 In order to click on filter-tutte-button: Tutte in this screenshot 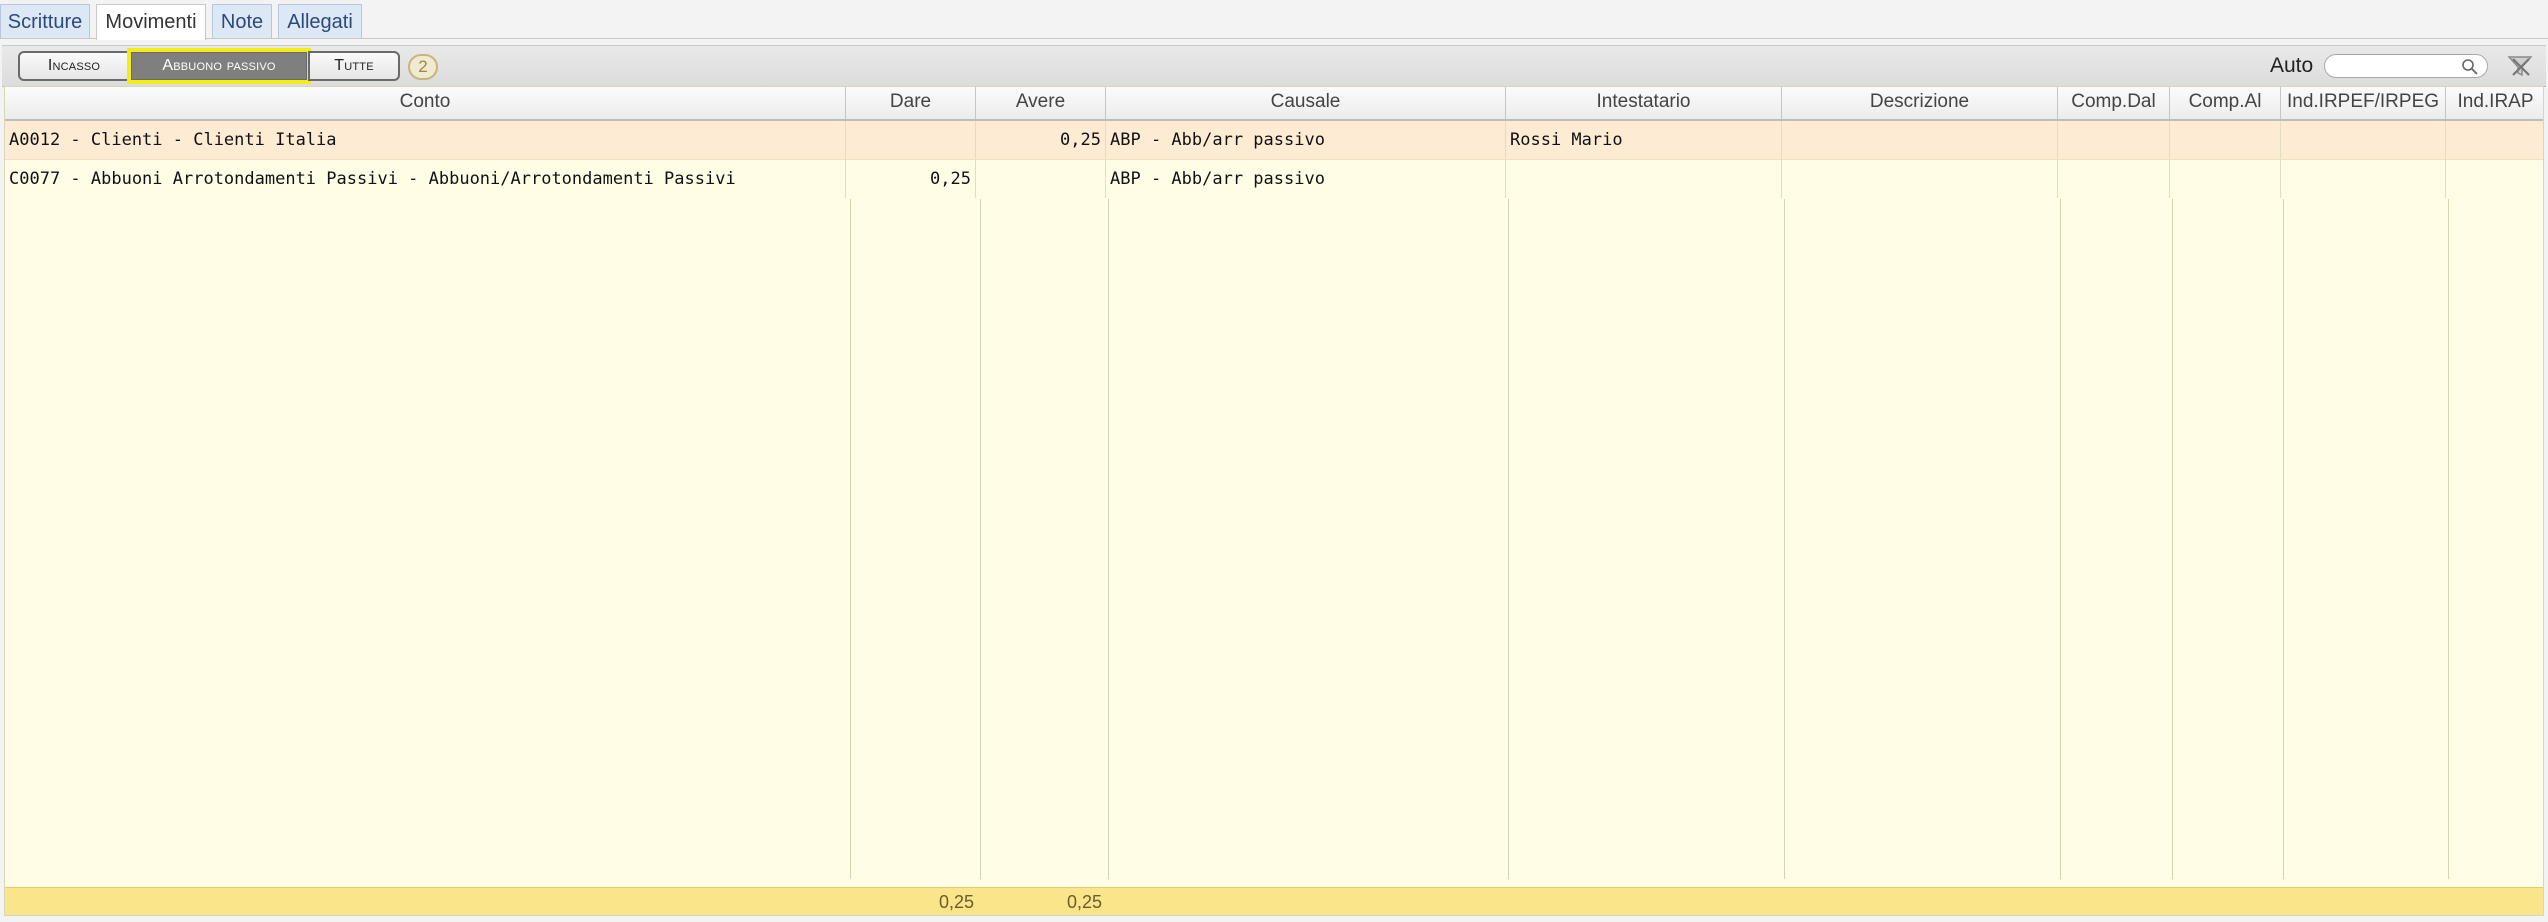, I will do `click(354, 66)`.